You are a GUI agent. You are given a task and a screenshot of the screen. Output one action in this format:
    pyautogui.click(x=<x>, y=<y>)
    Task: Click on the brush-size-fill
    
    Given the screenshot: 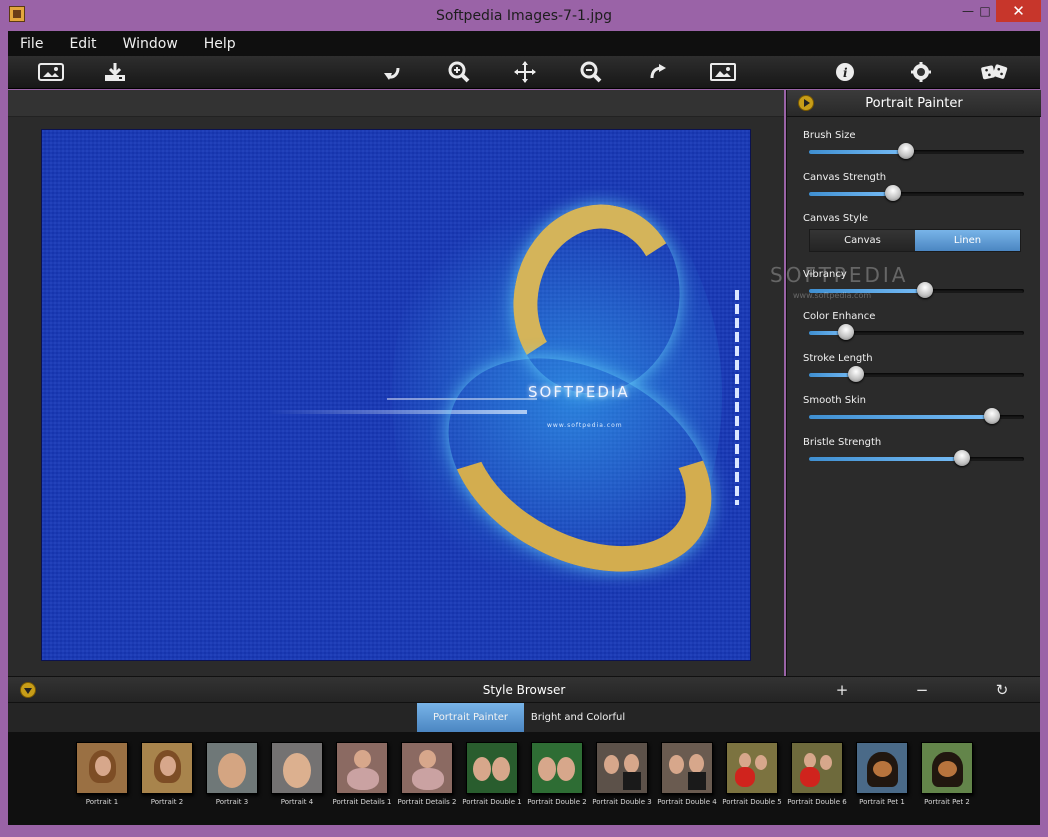 What is the action you would take?
    pyautogui.click(x=857, y=152)
    